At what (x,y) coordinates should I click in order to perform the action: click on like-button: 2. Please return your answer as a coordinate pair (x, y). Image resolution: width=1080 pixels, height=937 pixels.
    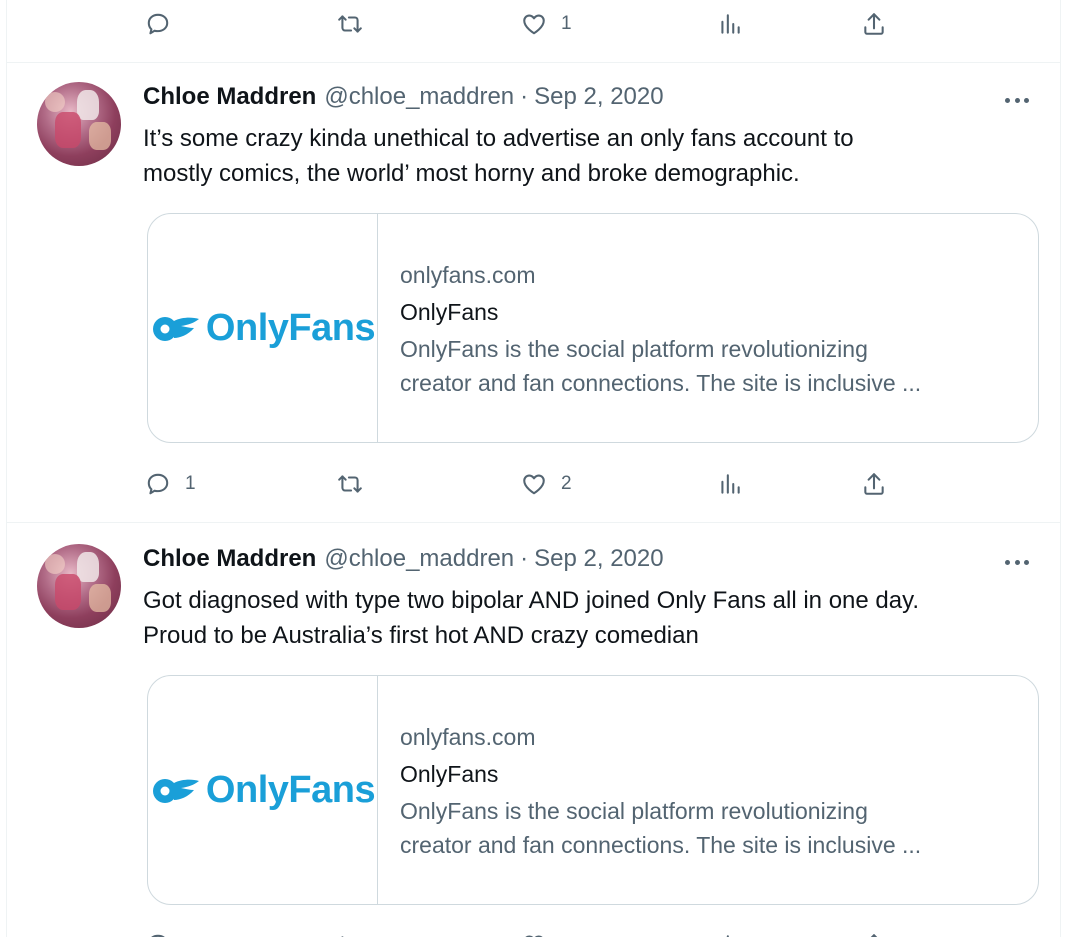
    Looking at the image, I should click on (546, 484).